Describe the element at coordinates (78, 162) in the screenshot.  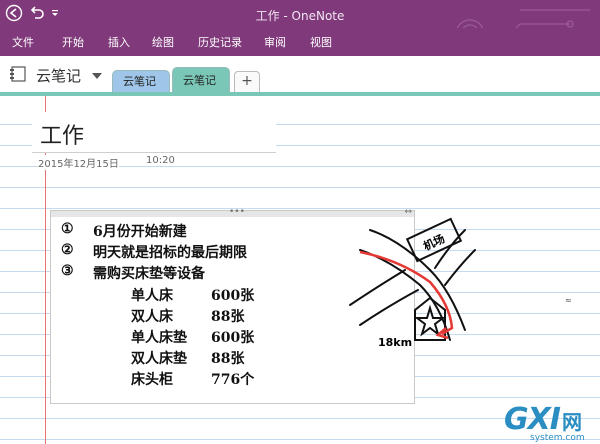
I see `page-date: 2015年12月15日` at that location.